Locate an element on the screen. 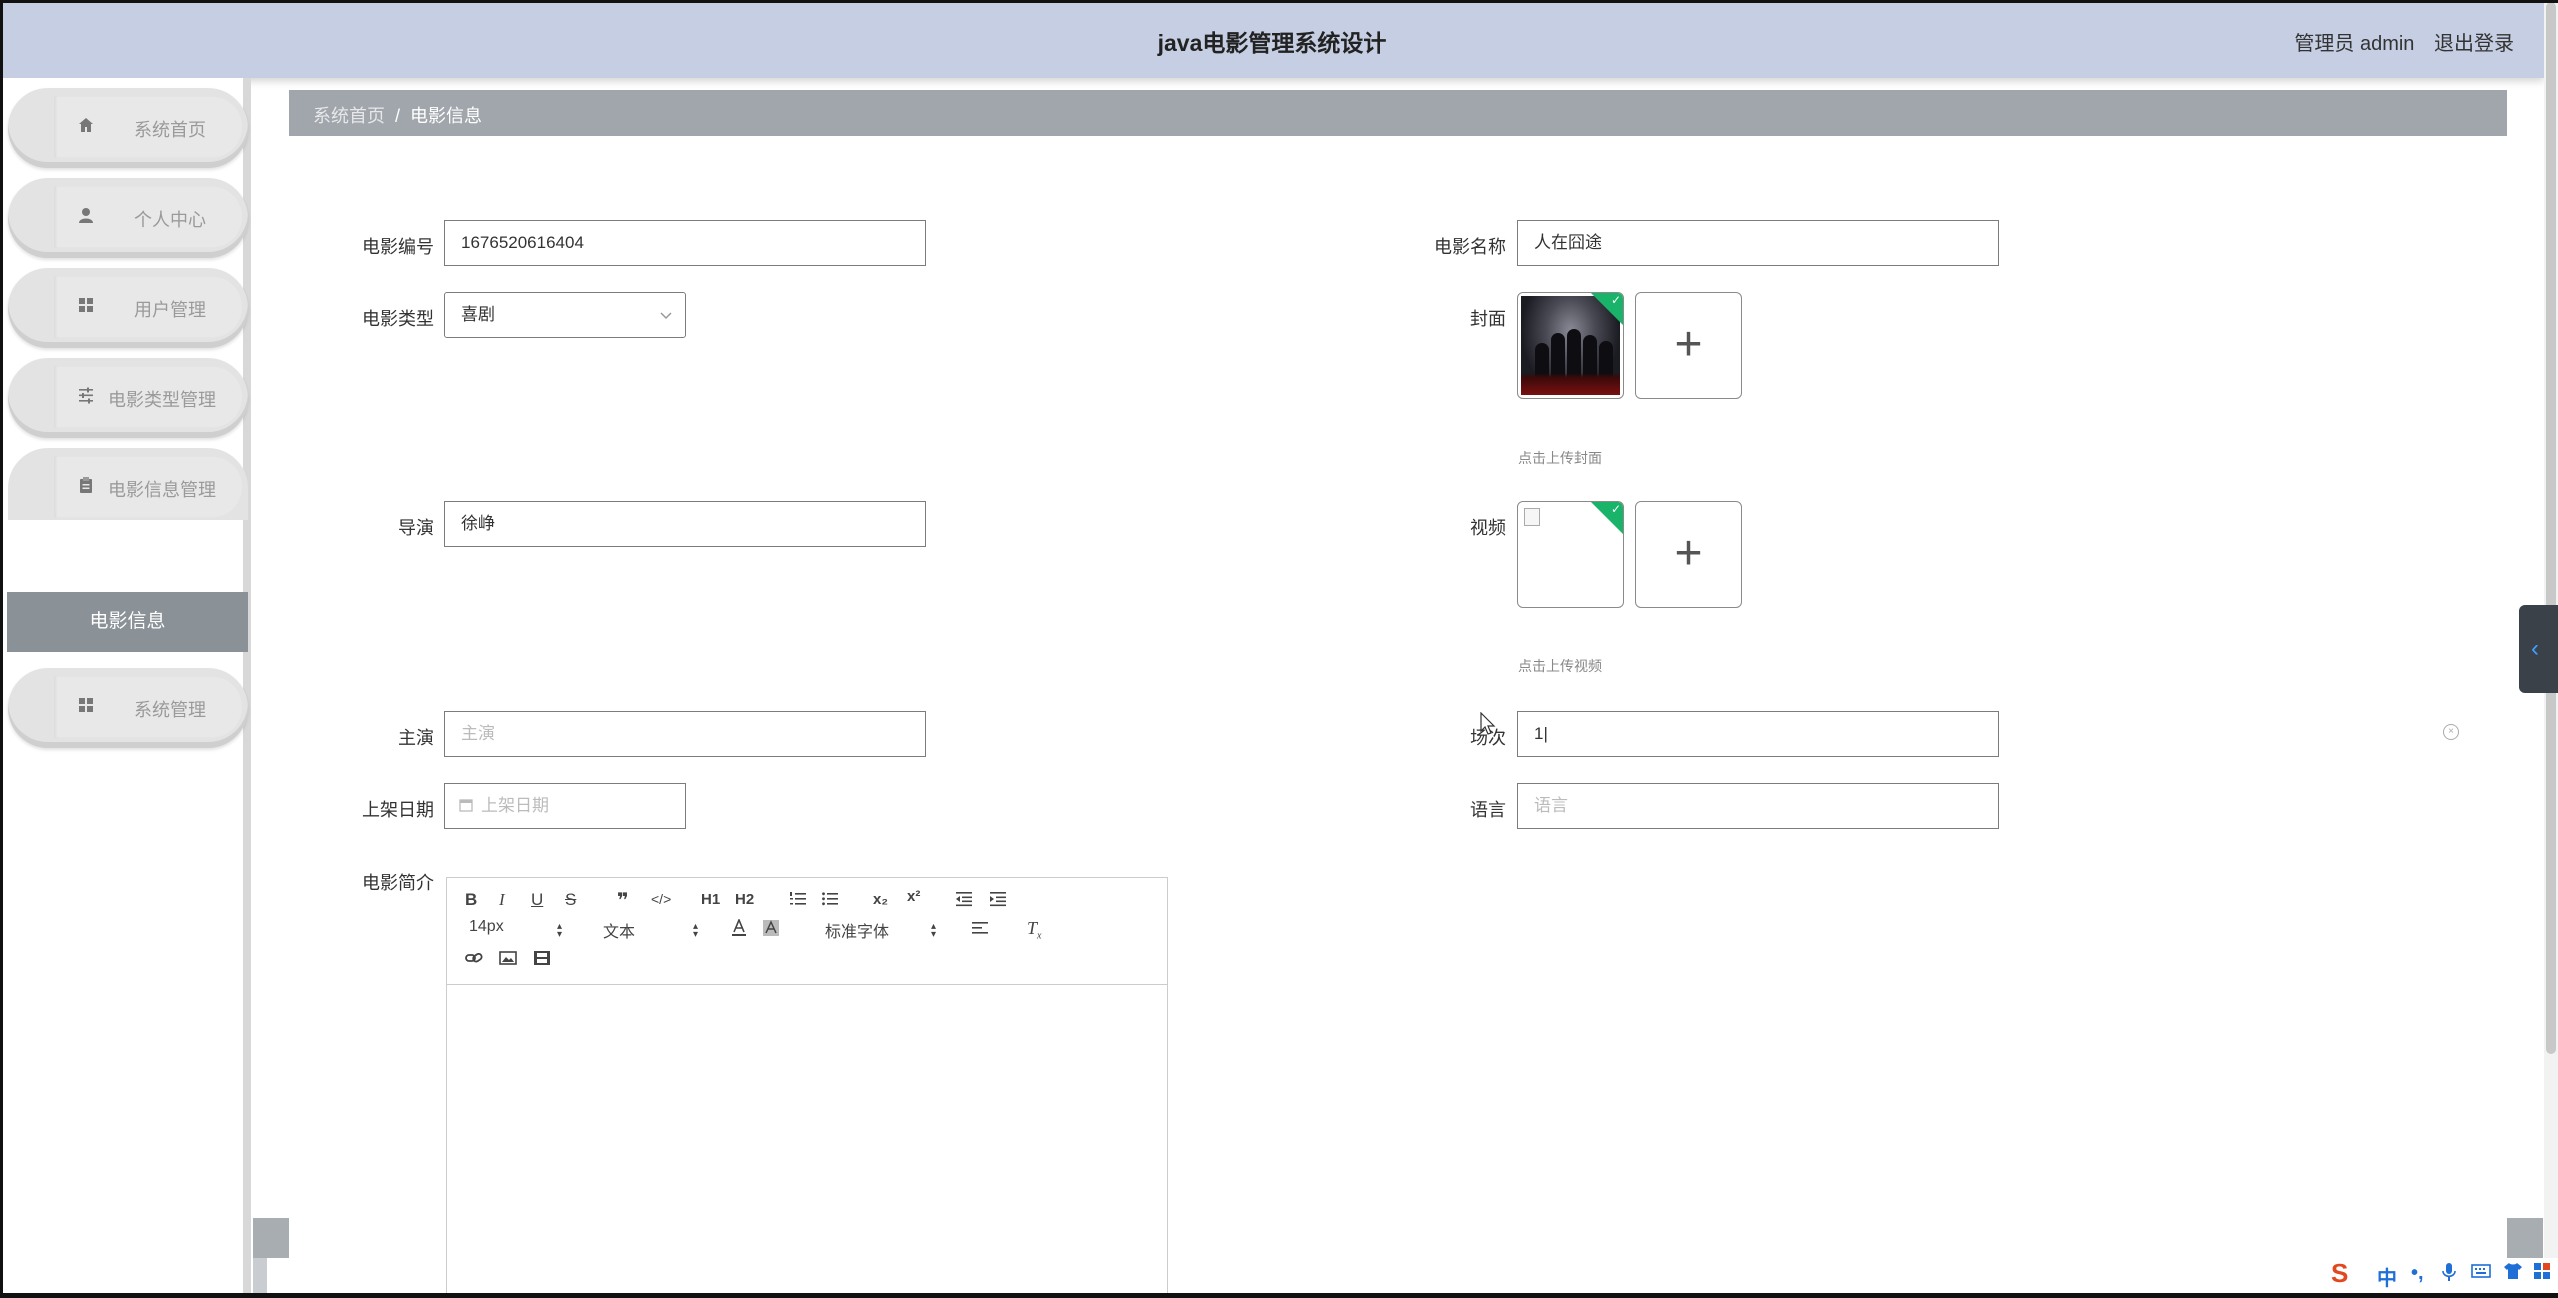 This screenshot has height=1298, width=2558. sliders-icon is located at coordinates (86, 396).